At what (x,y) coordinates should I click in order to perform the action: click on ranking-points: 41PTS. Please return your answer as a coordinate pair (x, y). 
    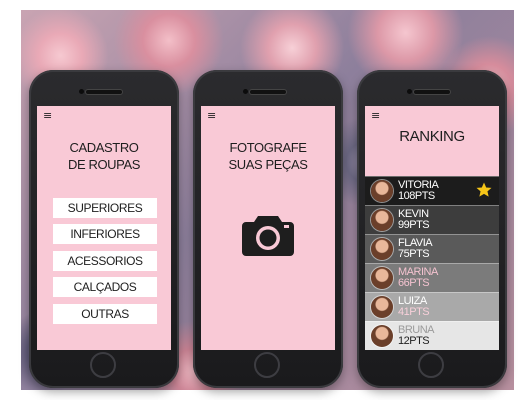
    Looking at the image, I should click on (414, 312).